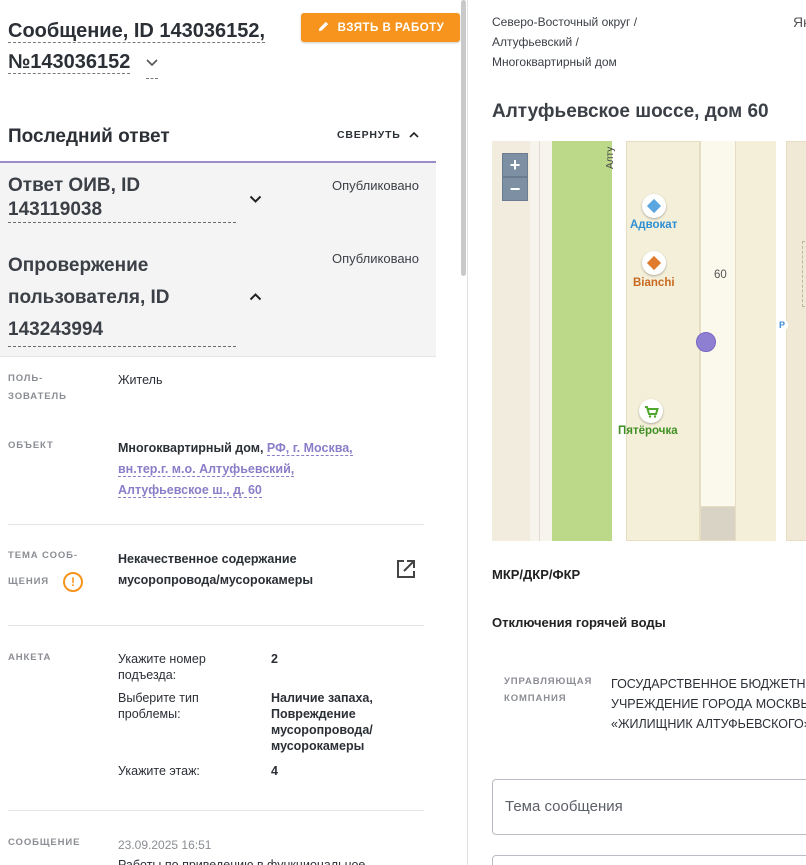 This screenshot has height=865, width=806. What do you see at coordinates (706, 342) in the screenshot?
I see `object-location-marker` at bounding box center [706, 342].